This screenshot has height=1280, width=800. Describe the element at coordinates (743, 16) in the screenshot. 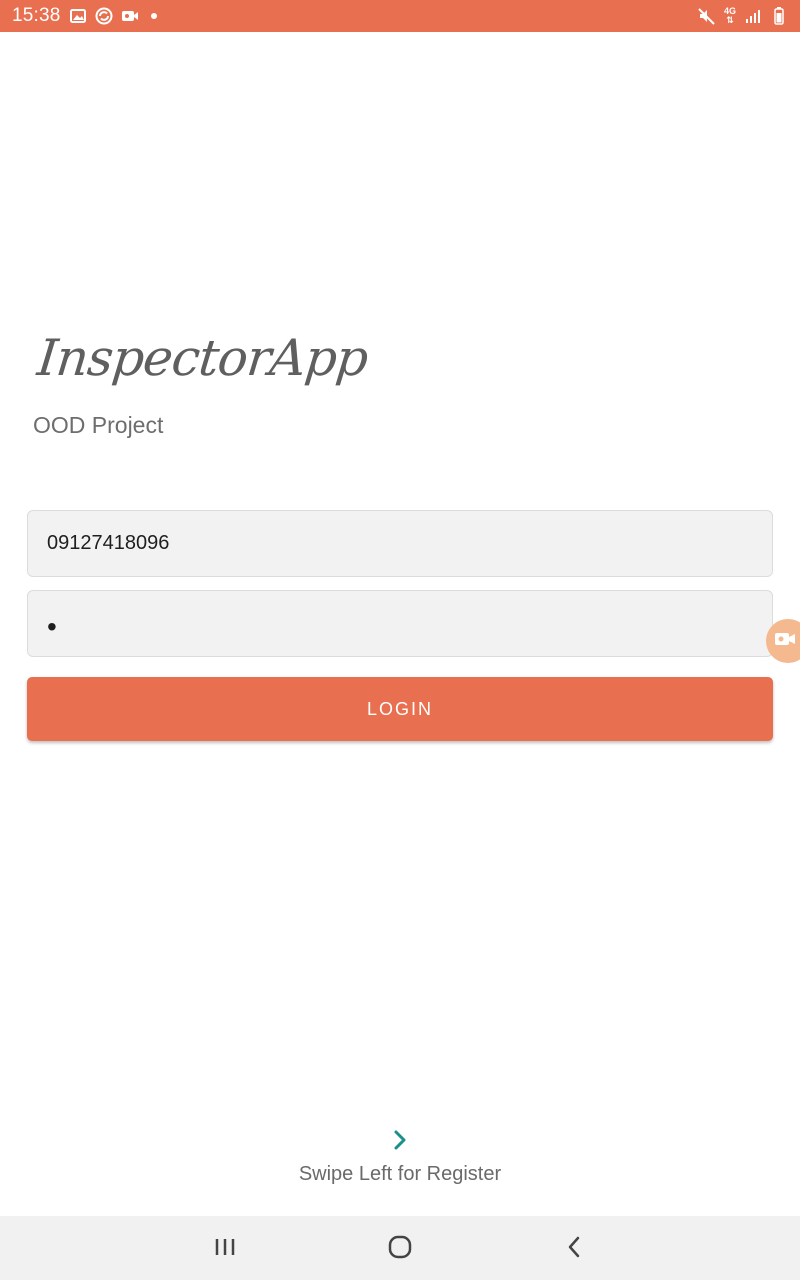

I see `status-right: 4G ⇅` at that location.